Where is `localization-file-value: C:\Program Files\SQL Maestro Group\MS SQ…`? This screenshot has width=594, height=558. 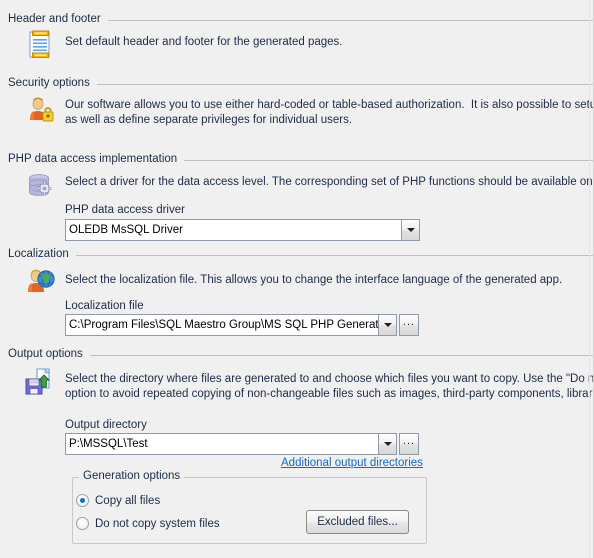 localization-file-value: C:\Program Files\SQL Maestro Group\MS SQ… is located at coordinates (222, 325).